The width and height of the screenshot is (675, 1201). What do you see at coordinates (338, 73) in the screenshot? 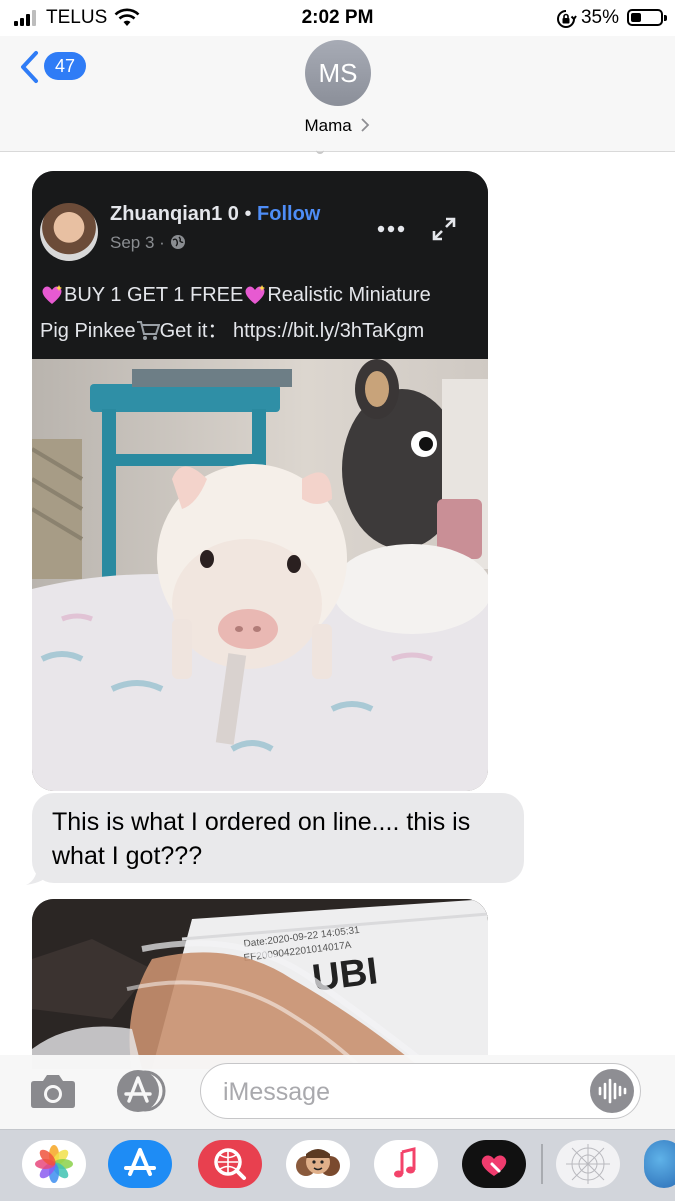
I see `contact-avatar: MS` at bounding box center [338, 73].